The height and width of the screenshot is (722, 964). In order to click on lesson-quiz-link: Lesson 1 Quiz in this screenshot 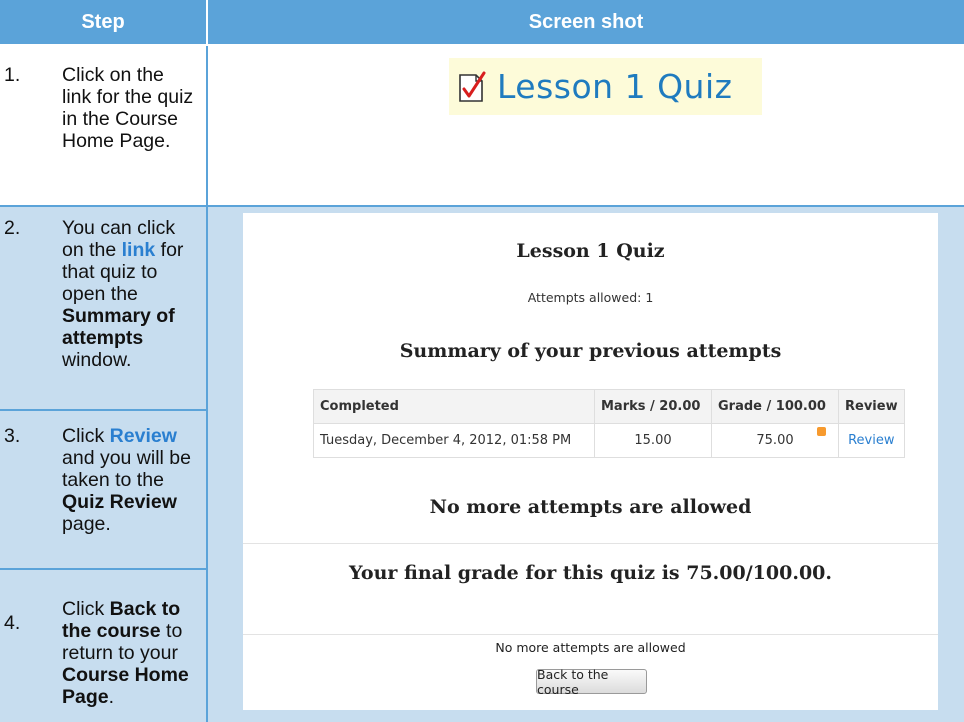, I will do `click(605, 86)`.